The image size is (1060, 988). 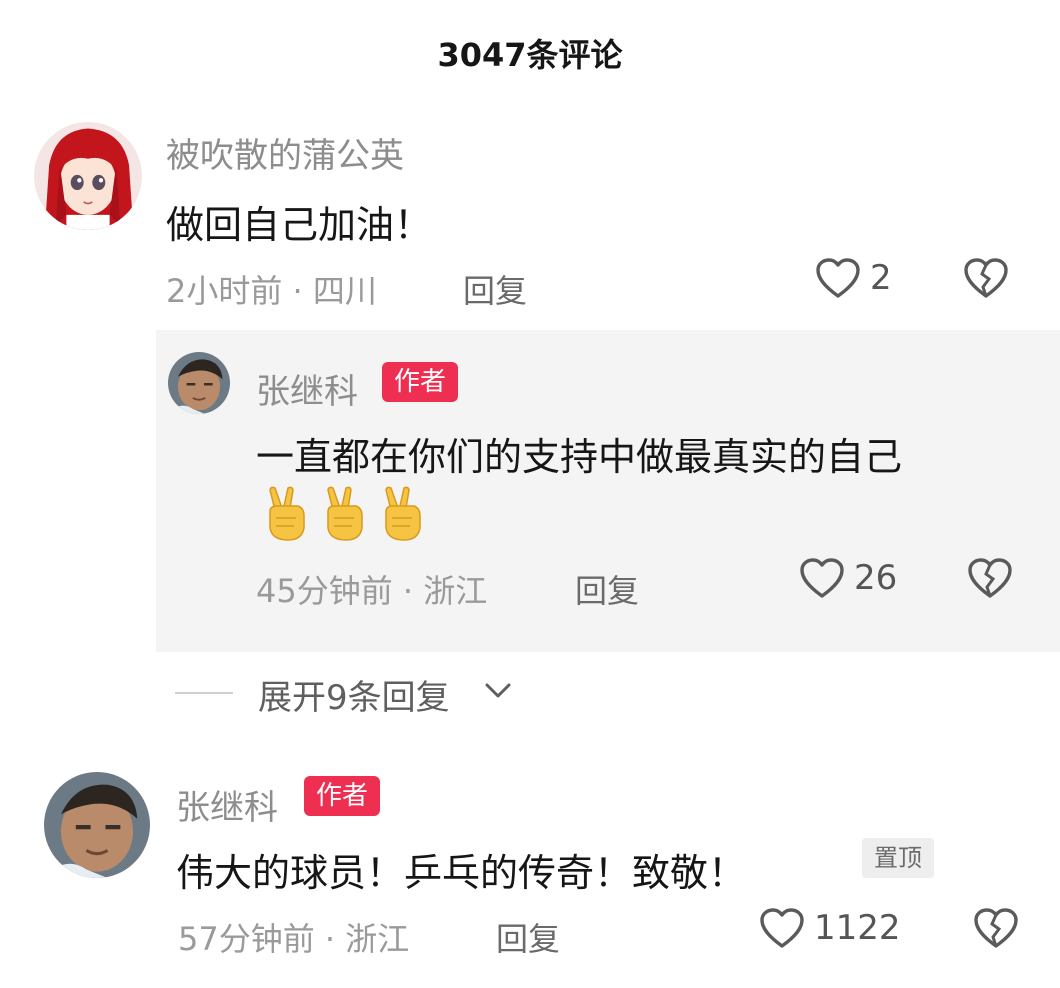 I want to click on chevron-down-icon, so click(x=498, y=691).